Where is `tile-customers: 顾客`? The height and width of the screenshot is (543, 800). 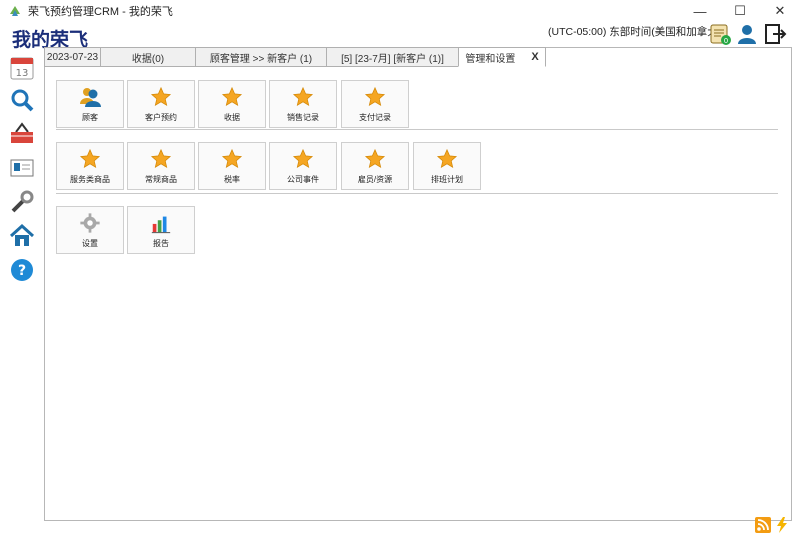 tile-customers: 顾客 is located at coordinates (90, 104).